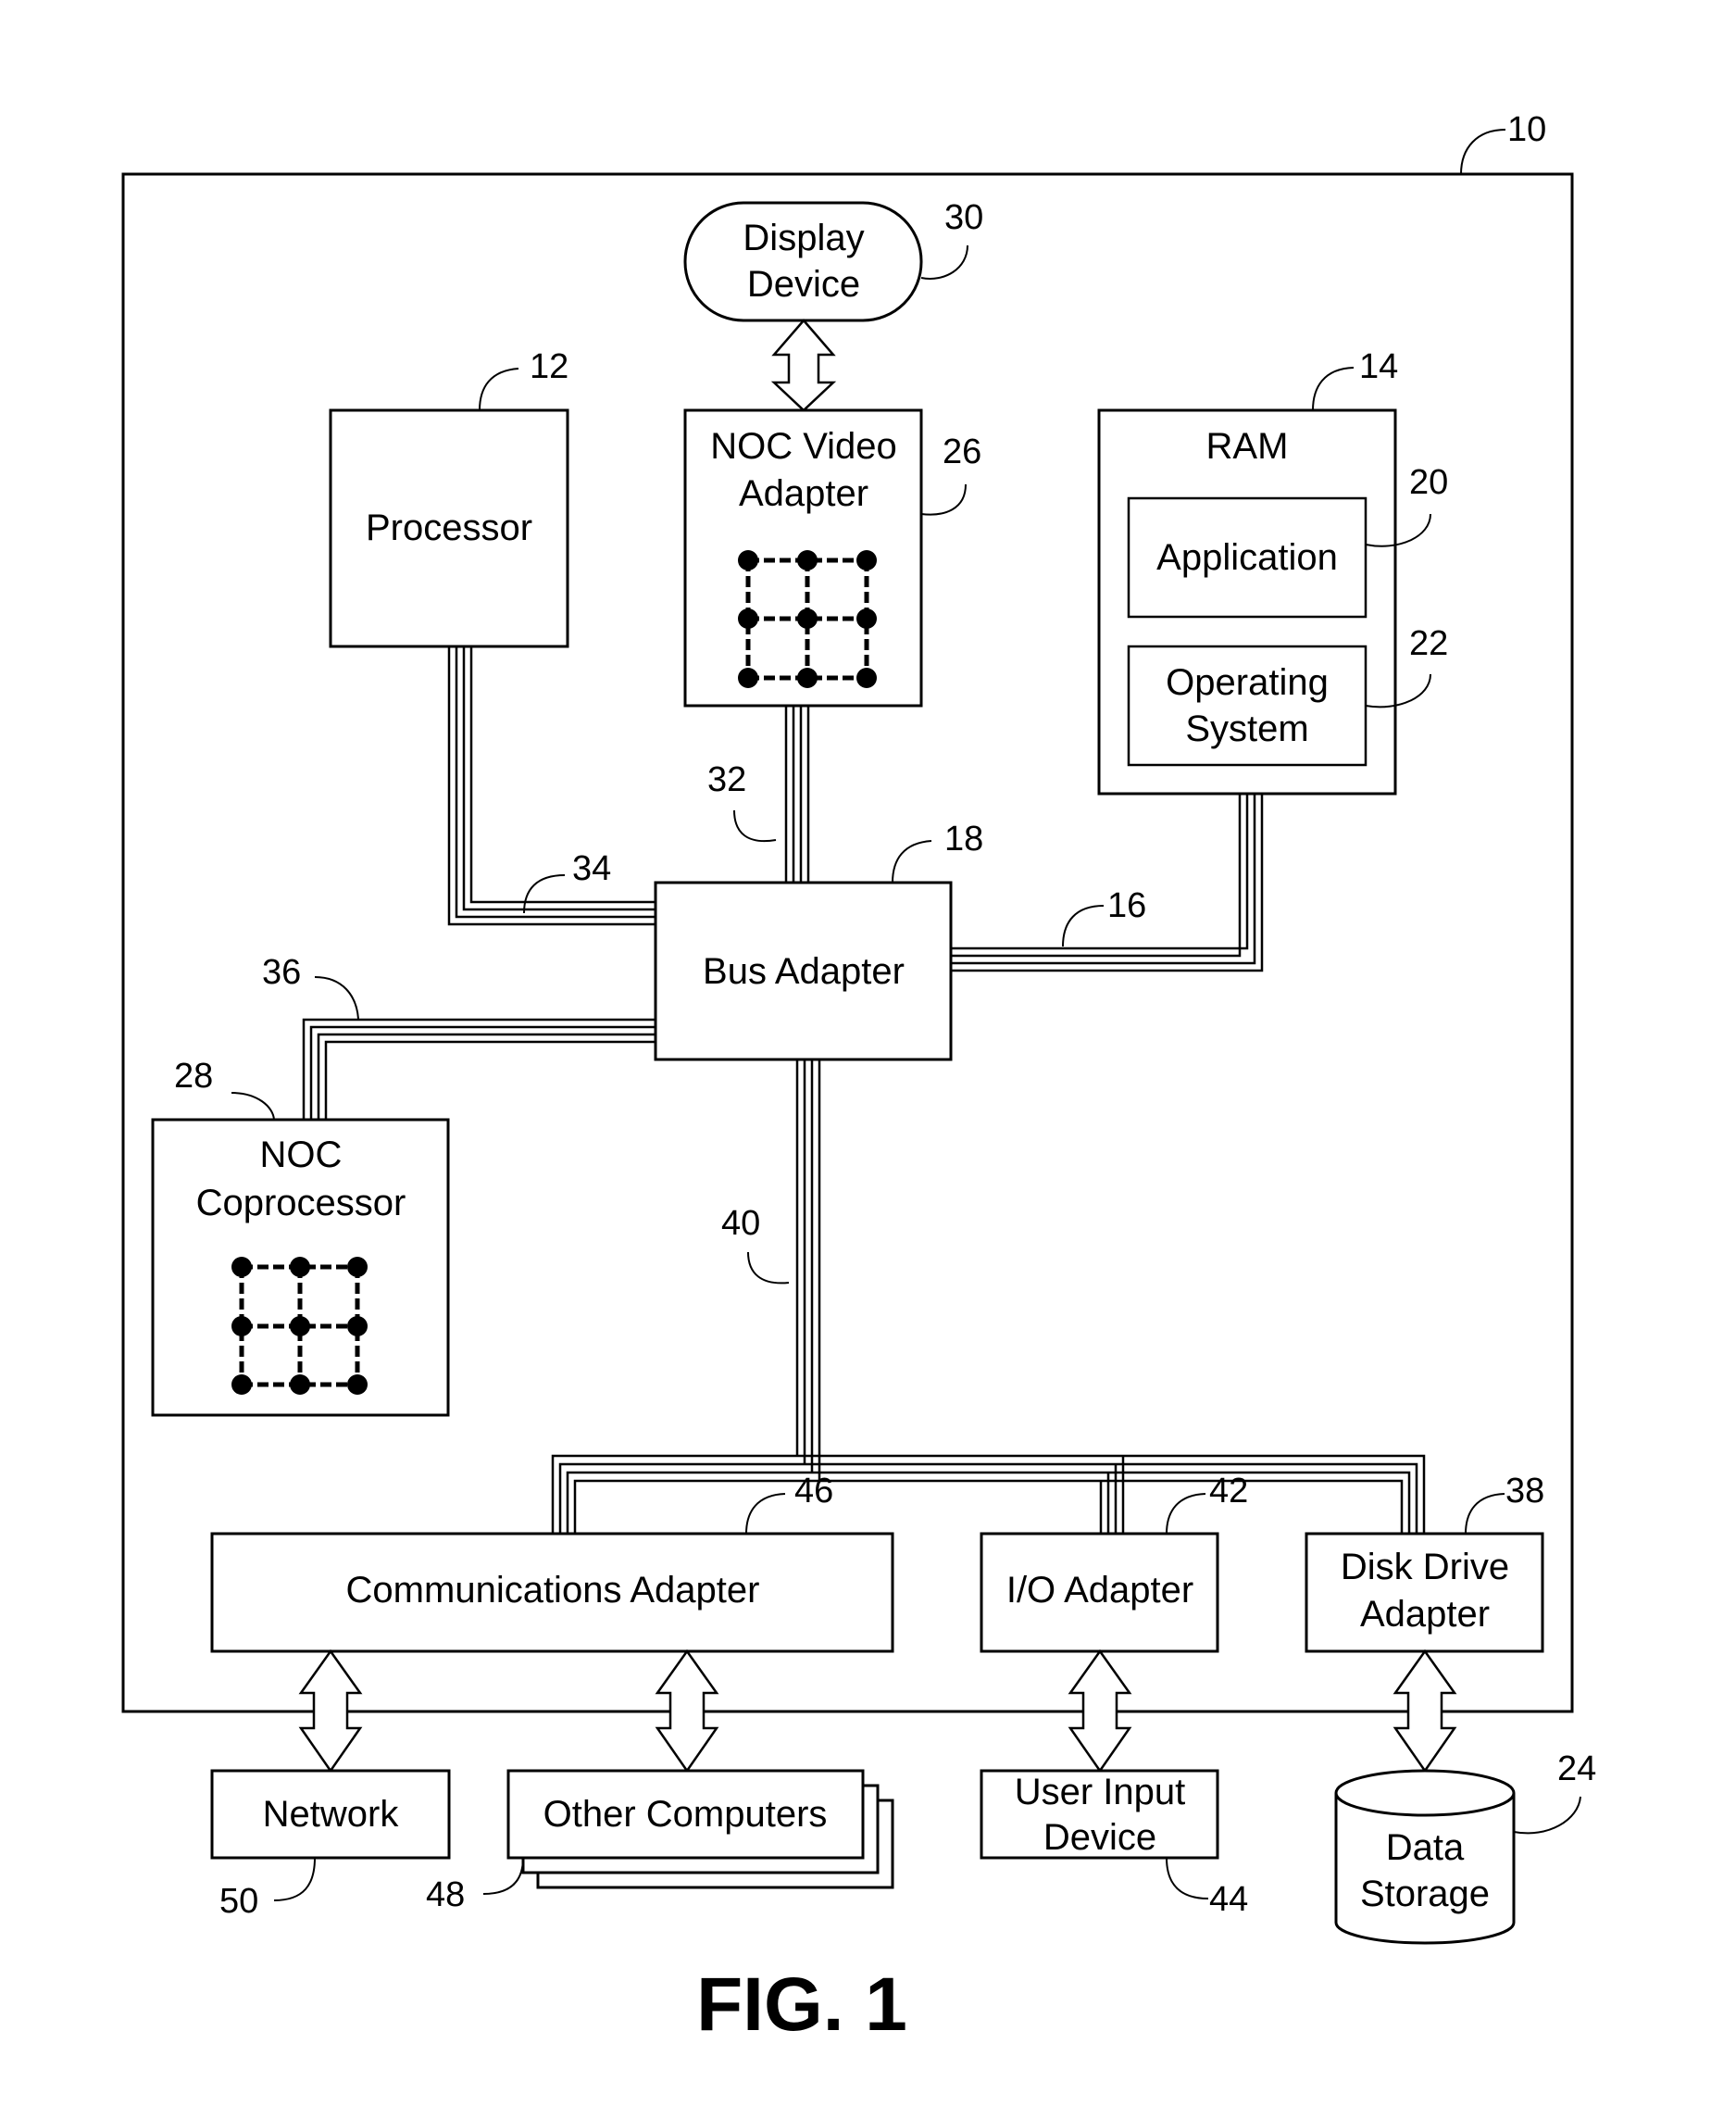  What do you see at coordinates (803, 238) in the screenshot?
I see `display-device-label-1: Display` at bounding box center [803, 238].